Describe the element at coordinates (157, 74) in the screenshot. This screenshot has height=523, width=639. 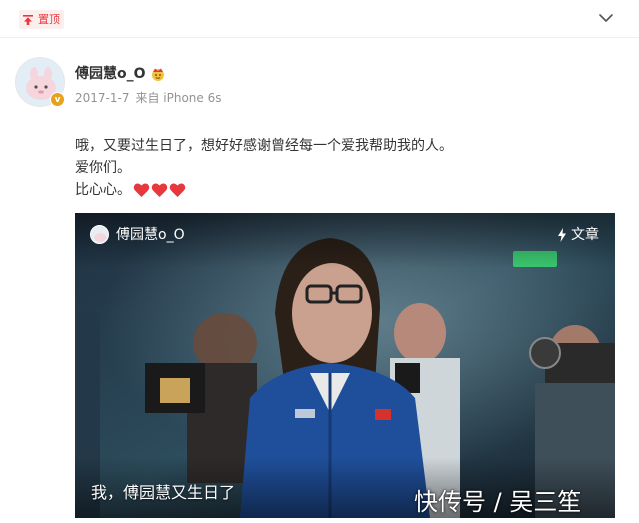
I see `crown-emoji-icon` at that location.